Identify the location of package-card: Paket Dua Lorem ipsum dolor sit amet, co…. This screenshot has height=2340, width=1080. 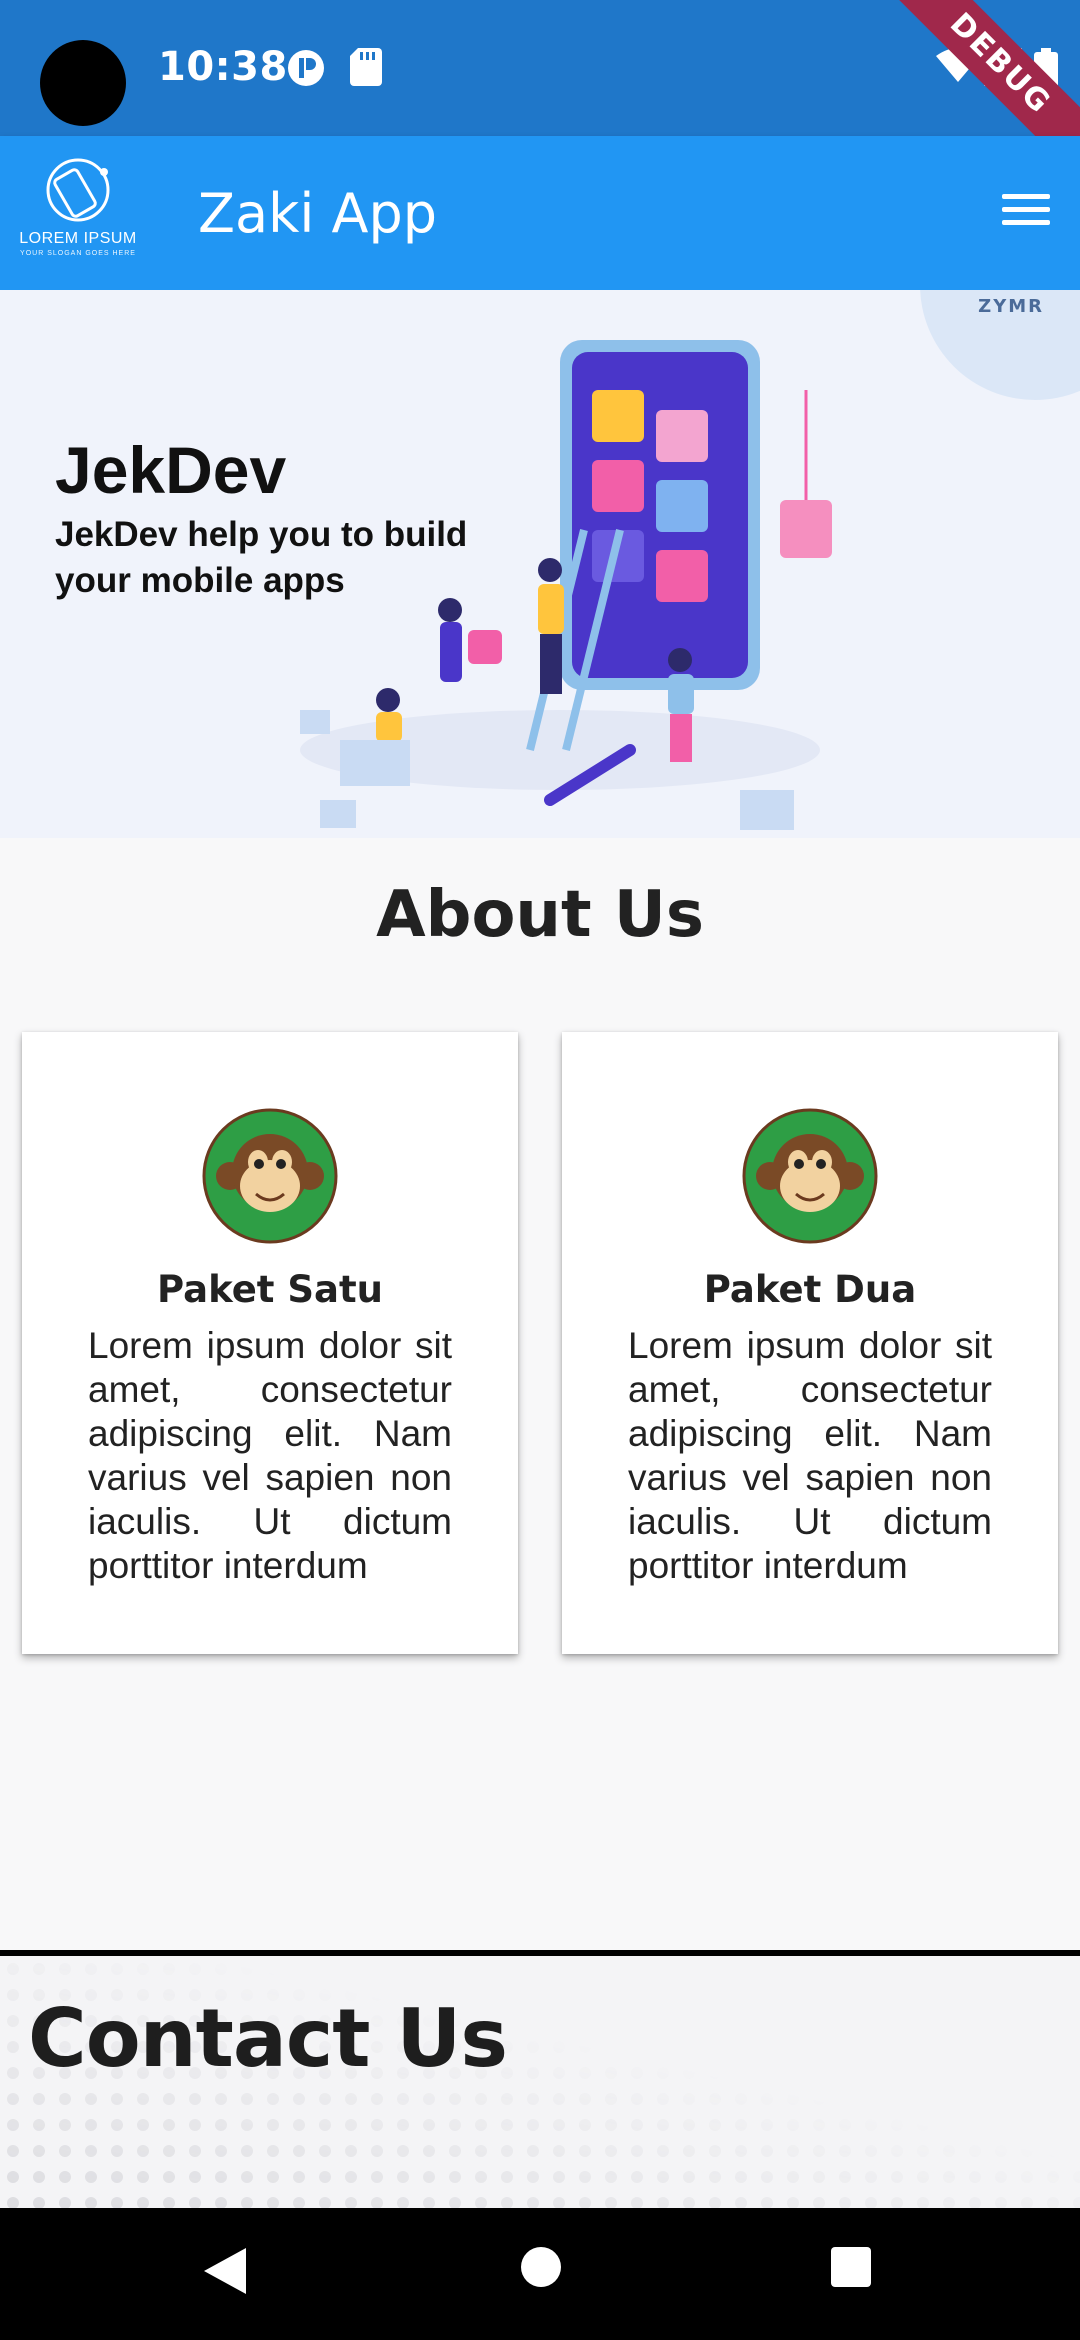
(810, 1343).